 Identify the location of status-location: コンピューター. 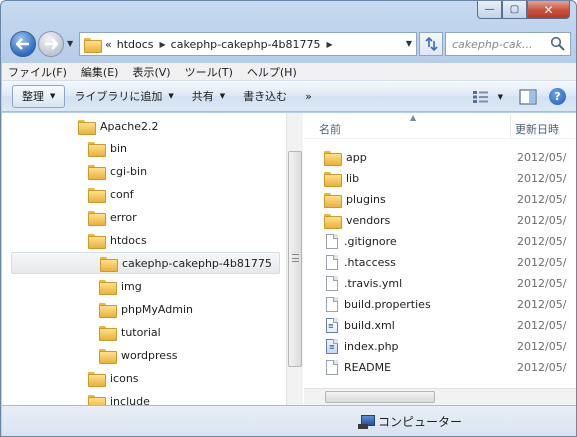
(410, 421).